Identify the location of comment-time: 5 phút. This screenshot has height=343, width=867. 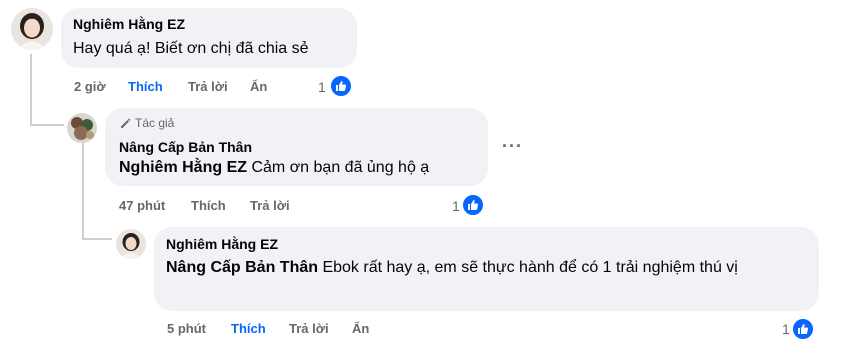
(186, 328).